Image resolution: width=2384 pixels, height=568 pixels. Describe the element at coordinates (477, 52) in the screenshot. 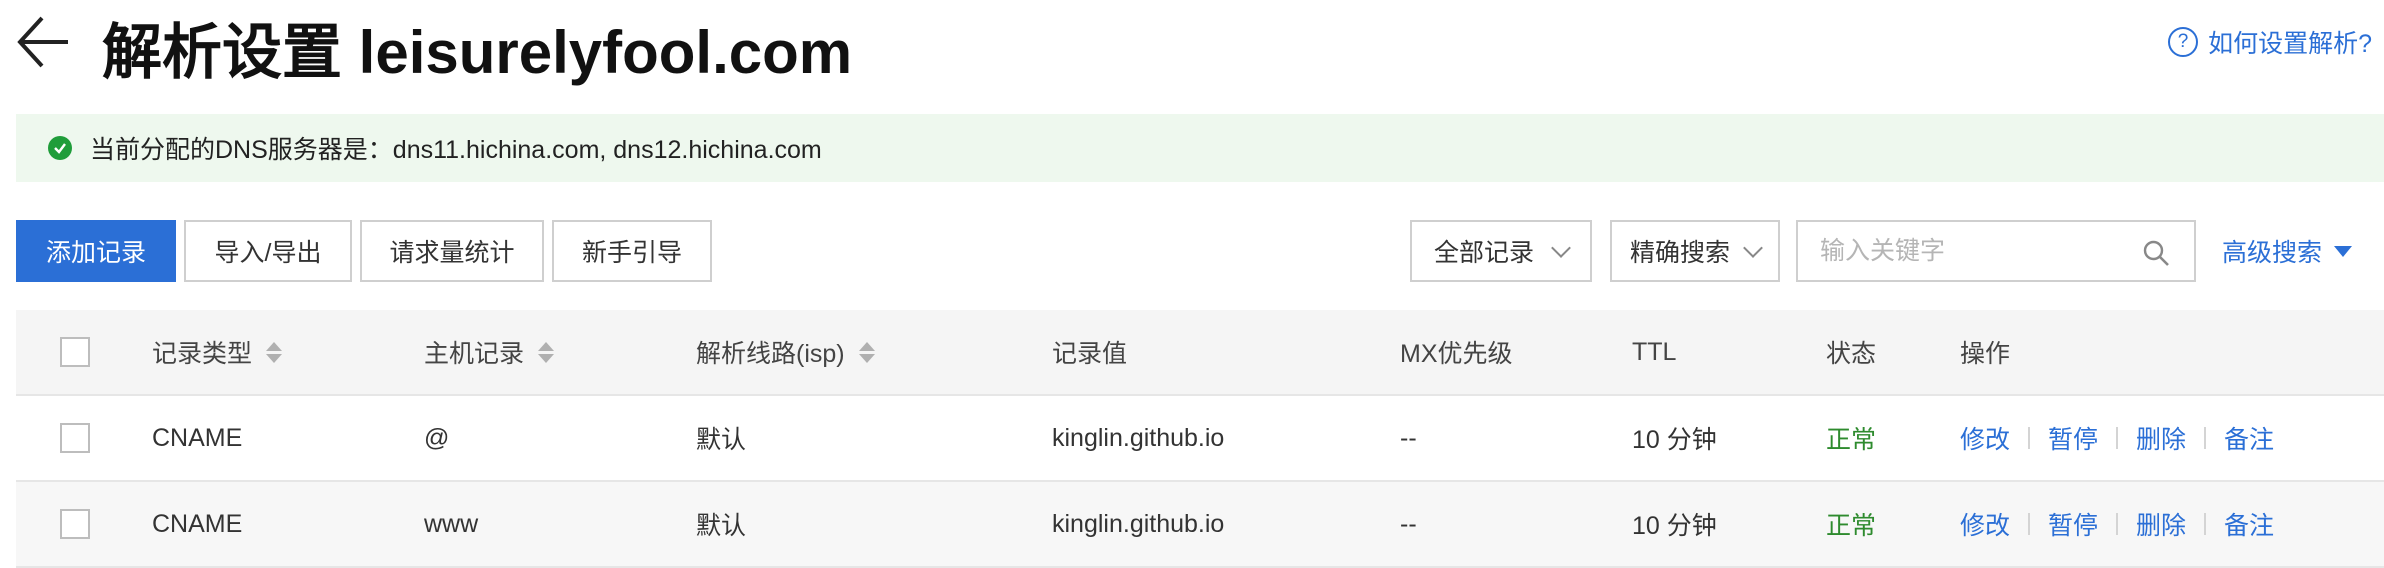

I see `page-title: 解析设置 leisurelyfool.com` at that location.